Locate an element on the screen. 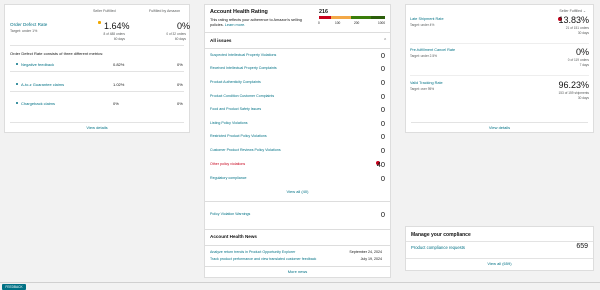  metric-orders: 0 of 119 orders is located at coordinates (578, 60).